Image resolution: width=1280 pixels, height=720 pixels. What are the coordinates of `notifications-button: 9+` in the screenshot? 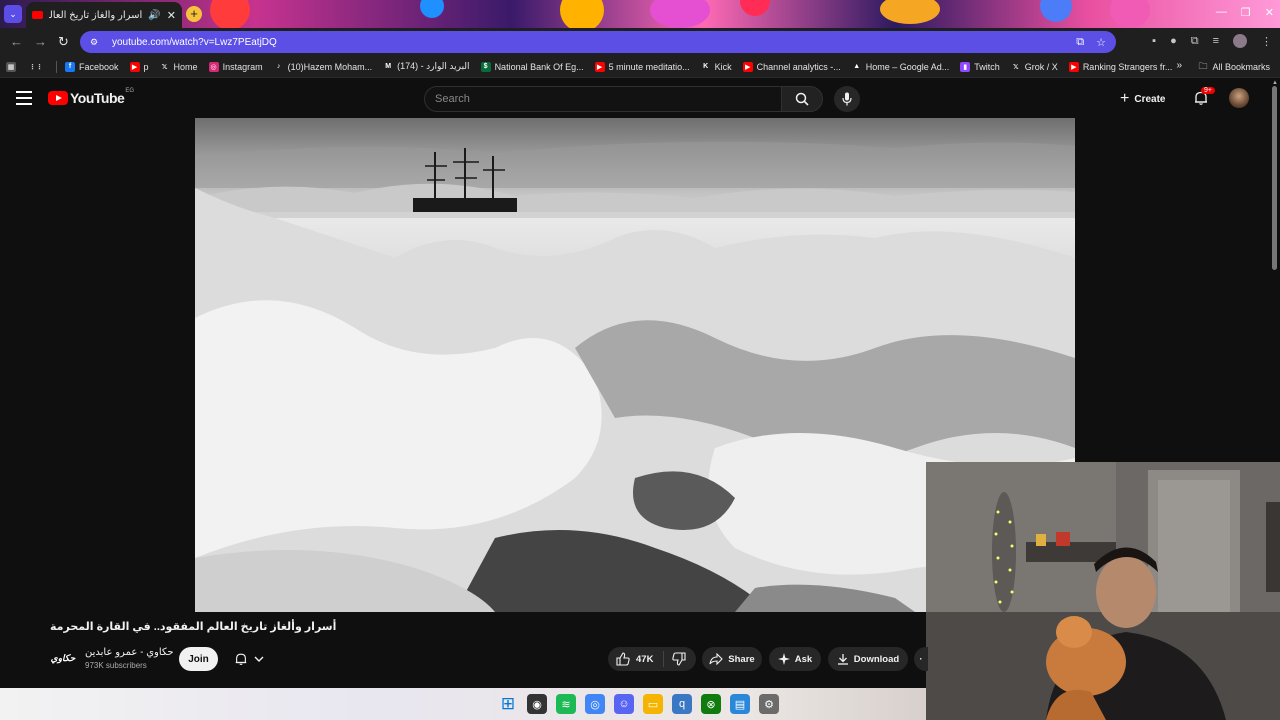 It's located at (1204, 99).